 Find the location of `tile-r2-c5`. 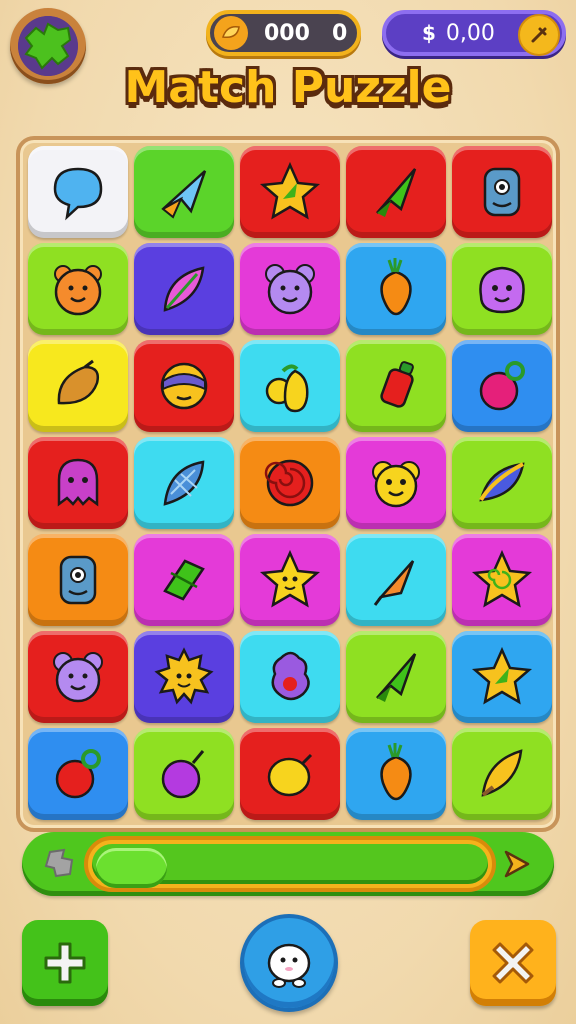

tile-r2-c5 is located at coordinates (502, 289).